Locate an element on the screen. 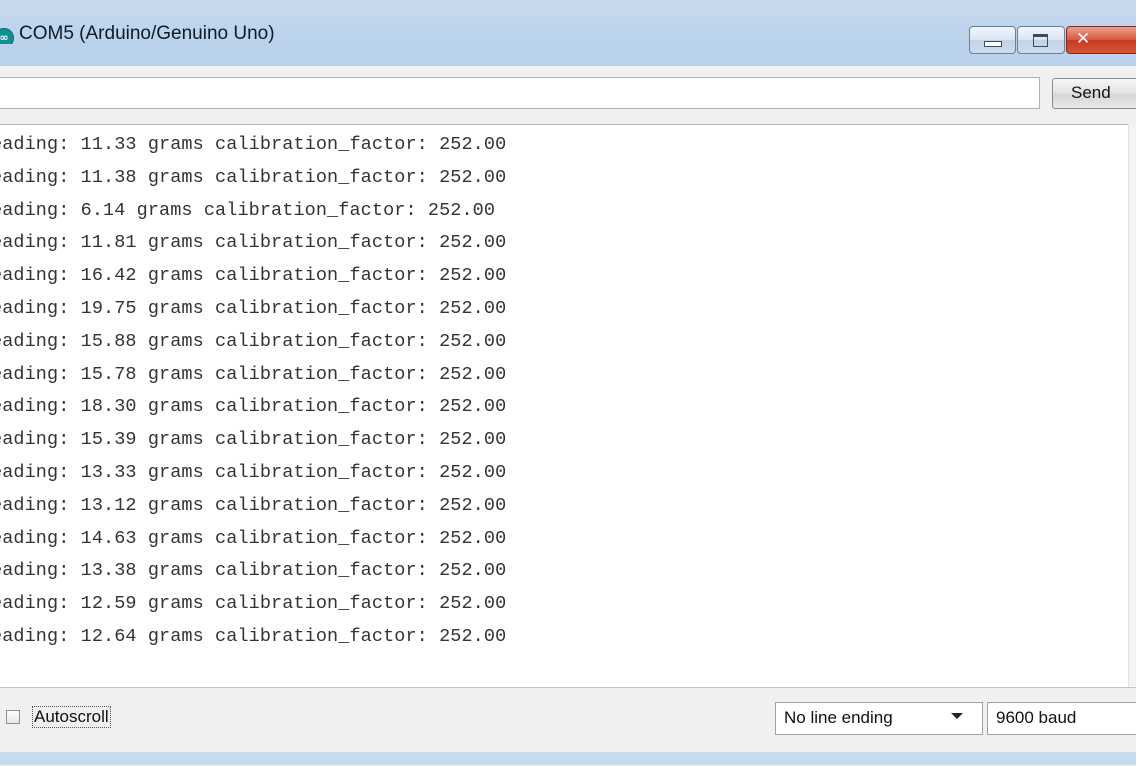 Image resolution: width=1136 pixels, height=766 pixels. arduino-logo-icon: ∞ is located at coordinates (7, 36).